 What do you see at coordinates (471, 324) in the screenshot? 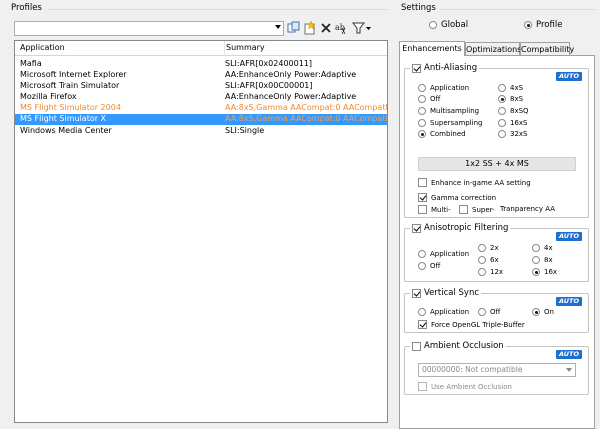
I see `triple-buffer-checkbox: Force OpenGL Triple-Buffer` at bounding box center [471, 324].